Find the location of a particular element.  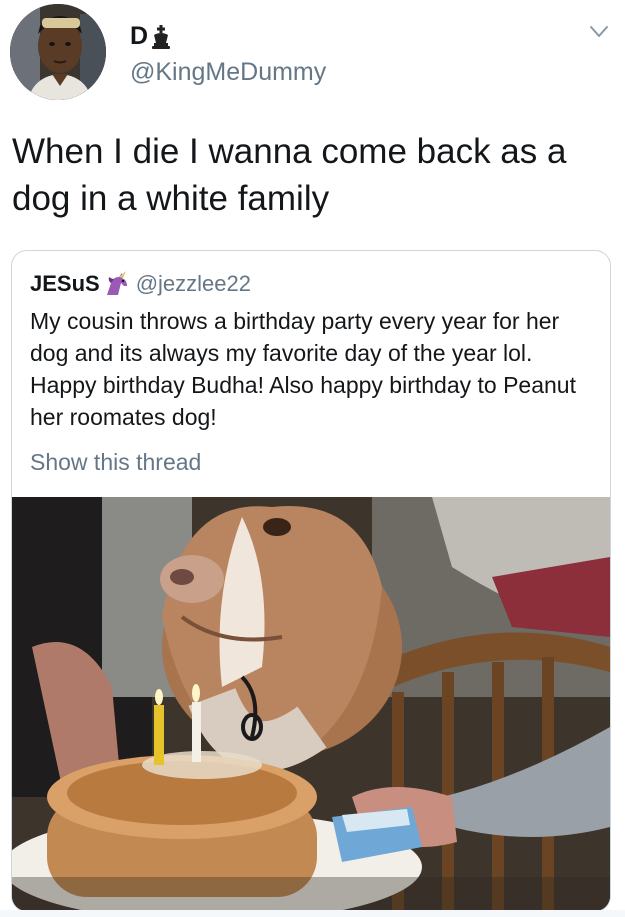

tweet-header: D @KingMeDummy is located at coordinates (312, 55).